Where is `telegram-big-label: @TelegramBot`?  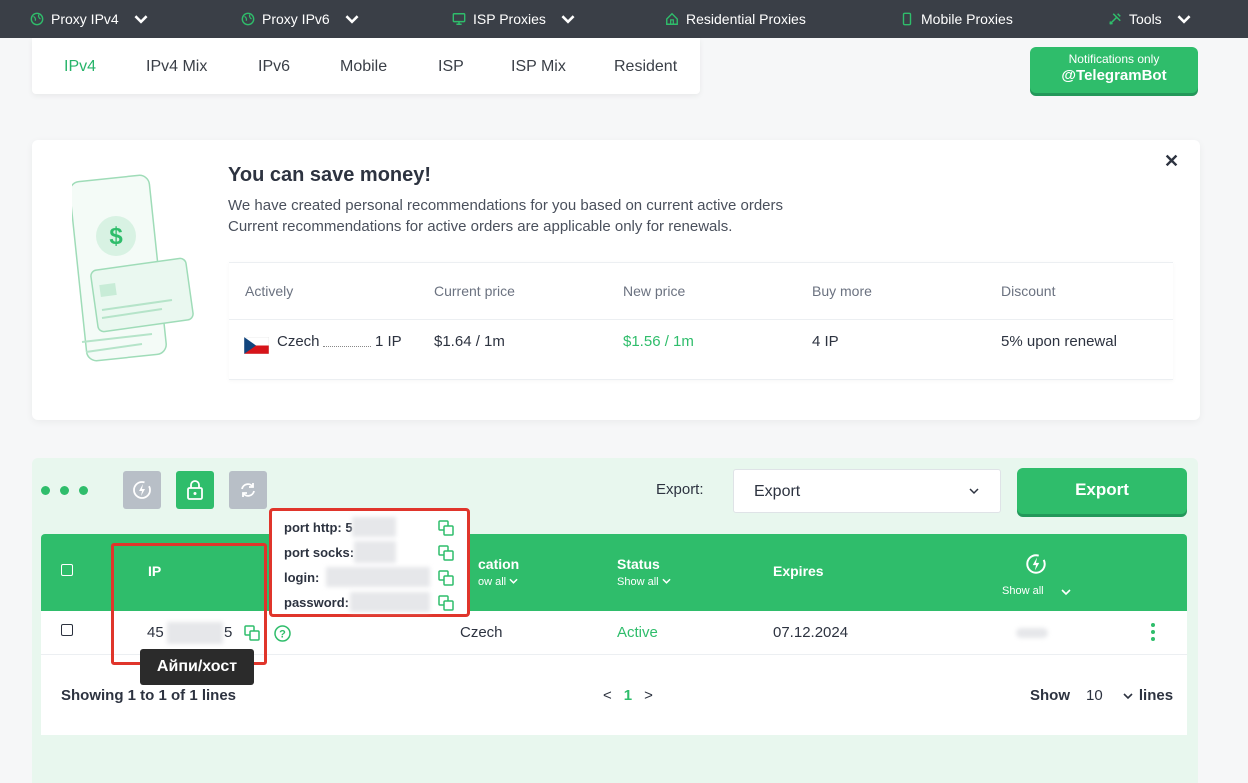
telegram-big-label: @TelegramBot is located at coordinates (1114, 75).